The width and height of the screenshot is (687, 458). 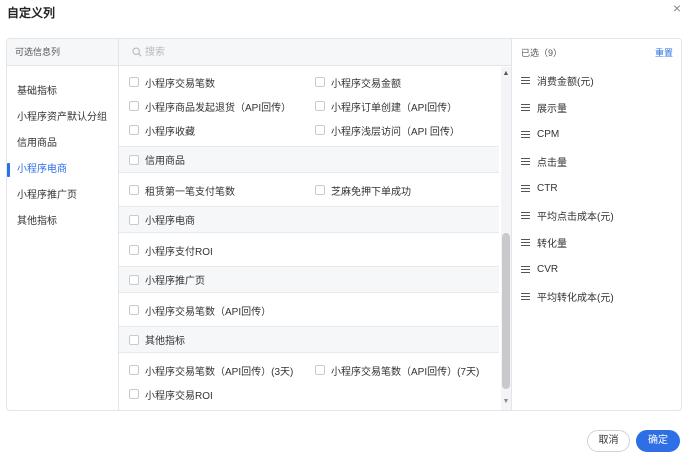 I want to click on option-row: 小程序交易笔数（API回传）(3天) 小程序交易笔数（API回传）(7天), so click(x=314, y=370).